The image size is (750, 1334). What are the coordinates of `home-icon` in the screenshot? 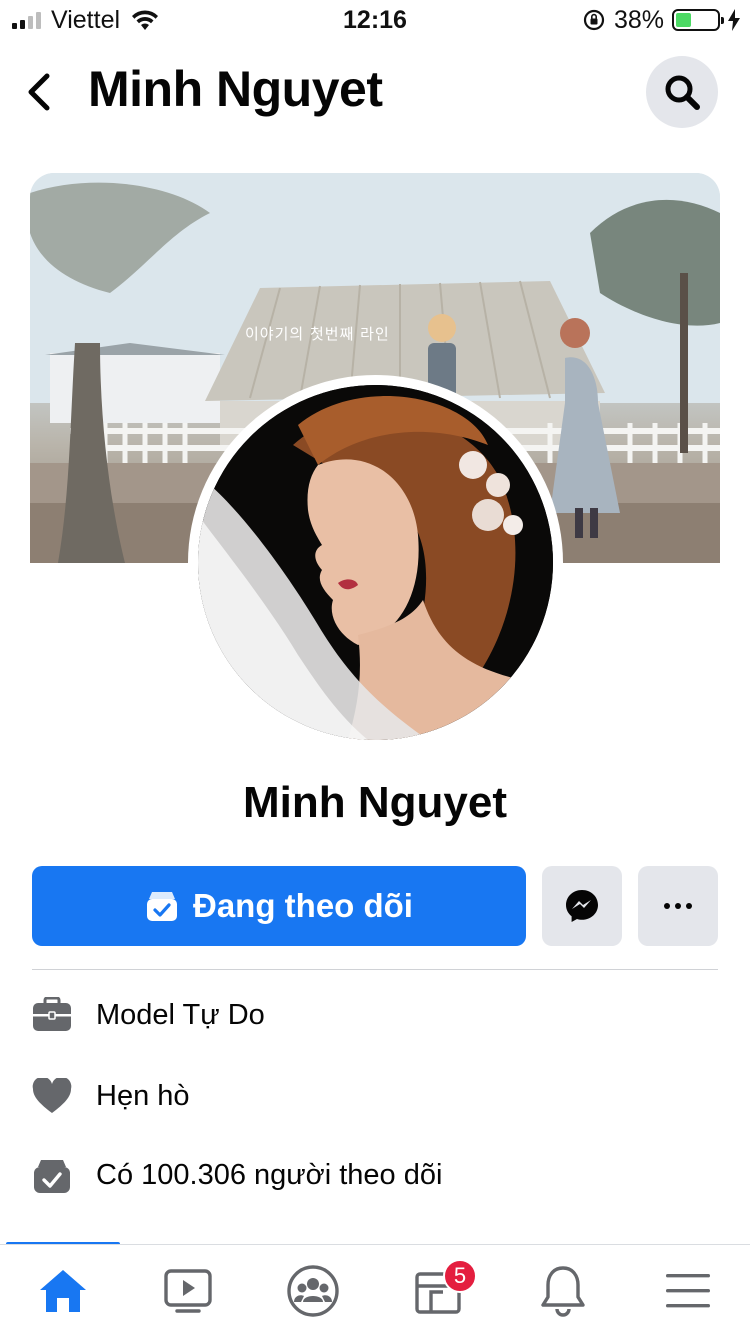 It's located at (62, 1291).